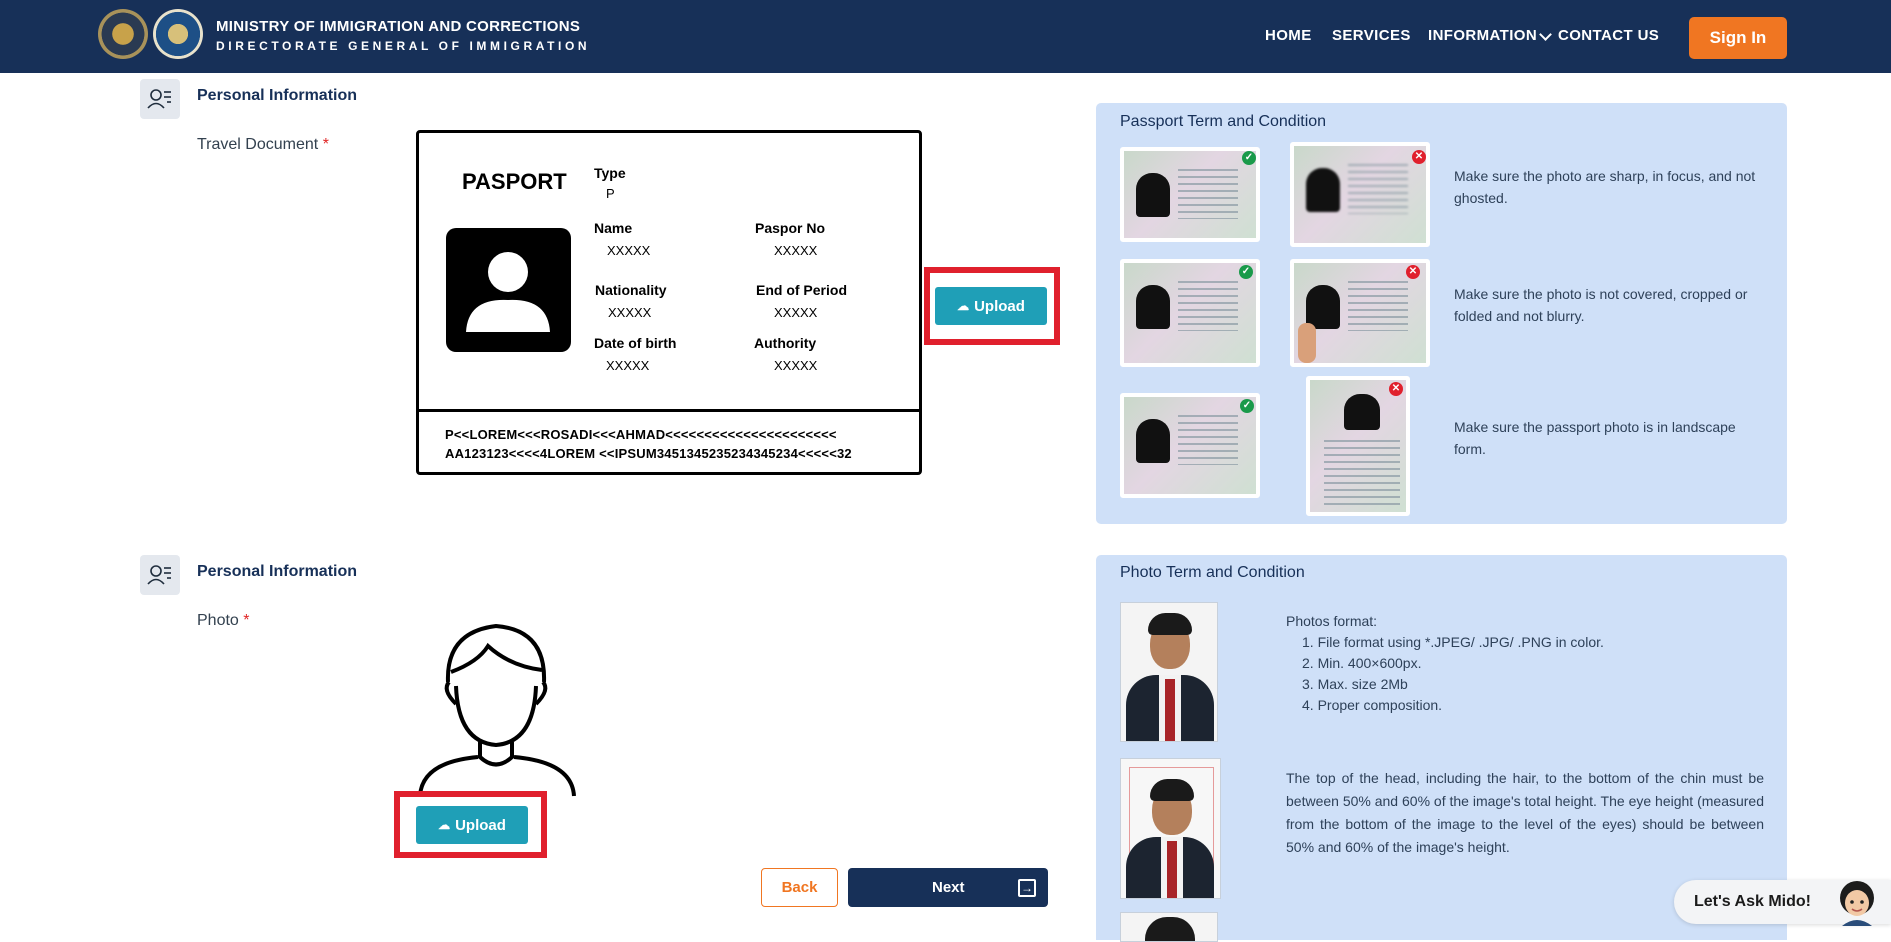 This screenshot has height=942, width=1891. Describe the element at coordinates (629, 250) in the screenshot. I see `name-value: XXXXX` at that location.